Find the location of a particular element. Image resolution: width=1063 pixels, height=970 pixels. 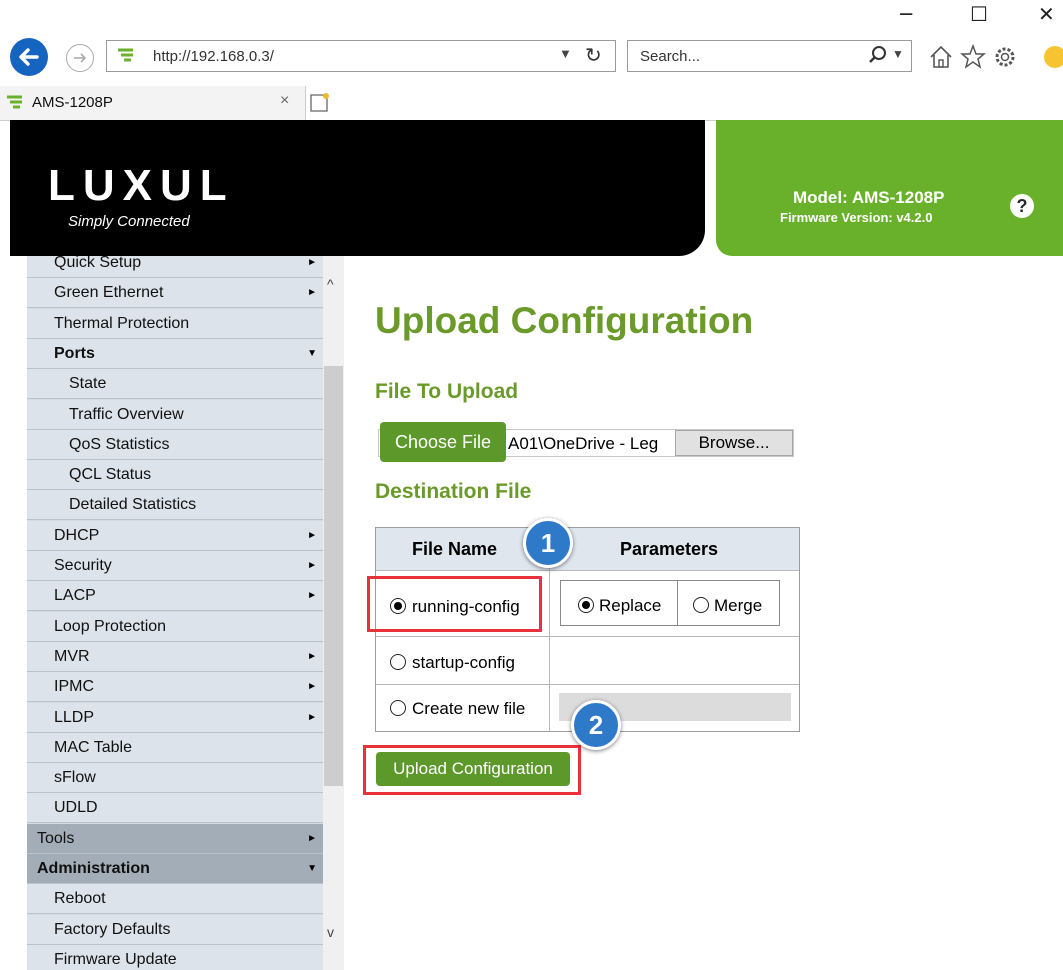

sidebar-item-dhcp: DHCP ► is located at coordinates (175, 535).